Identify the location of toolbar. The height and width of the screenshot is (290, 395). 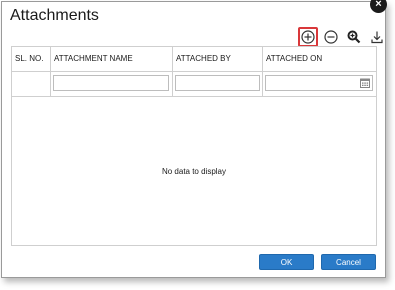
(344, 37).